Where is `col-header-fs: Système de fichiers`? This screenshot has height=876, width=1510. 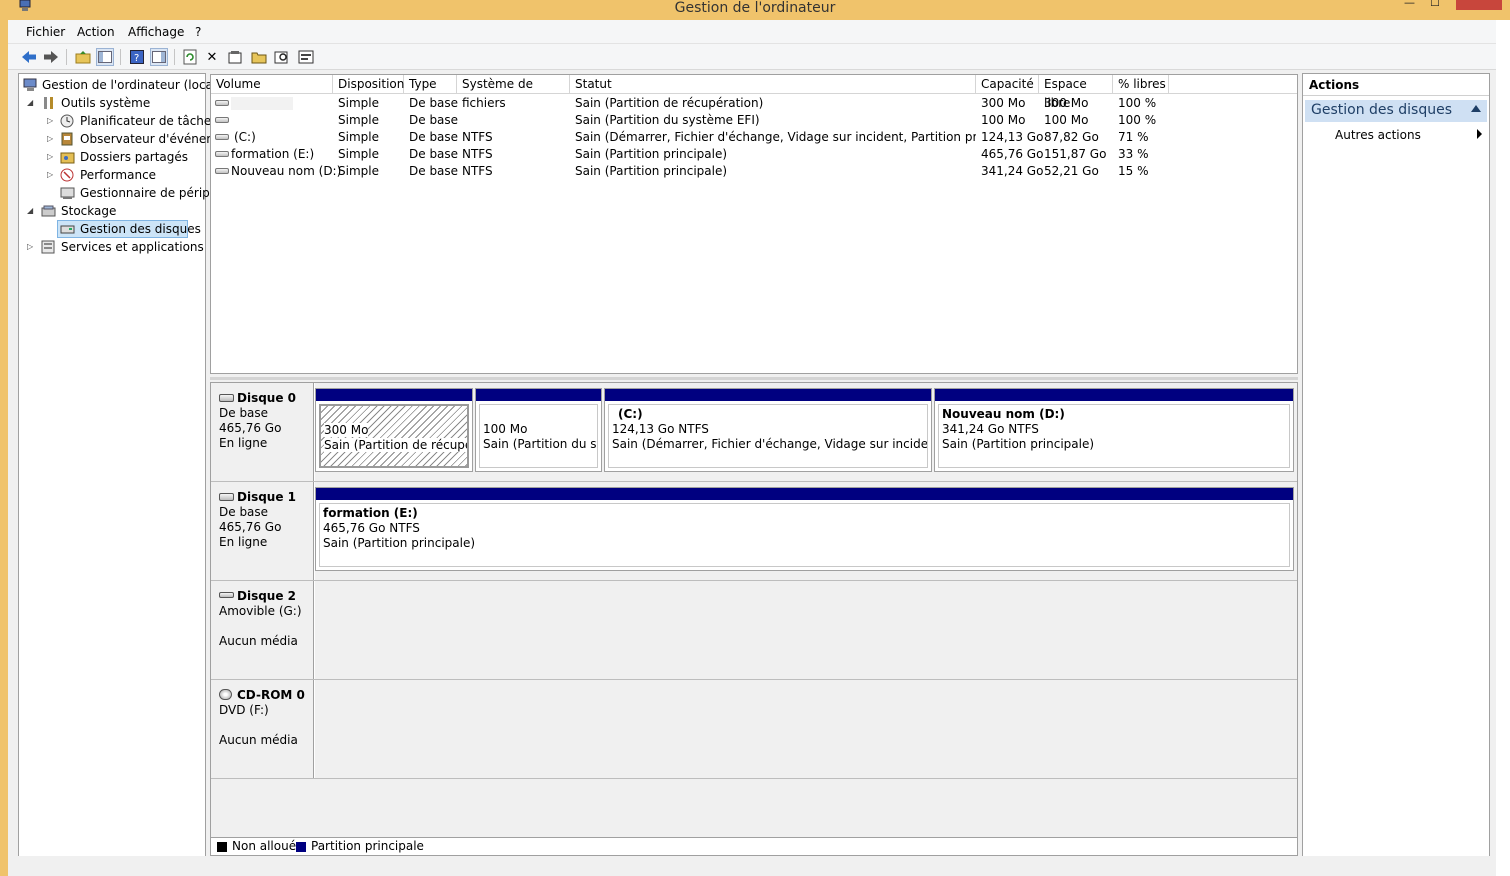
col-header-fs: Système de fichiers is located at coordinates (513, 92).